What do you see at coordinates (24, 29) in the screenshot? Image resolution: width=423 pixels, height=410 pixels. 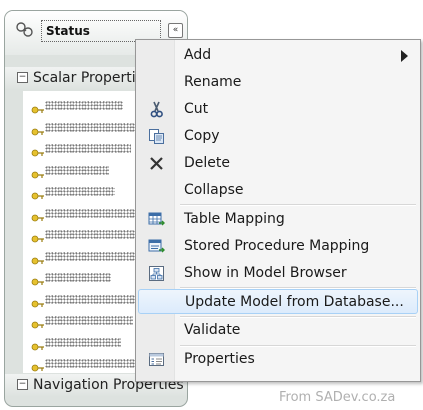 I see `entity-type-icon` at bounding box center [24, 29].